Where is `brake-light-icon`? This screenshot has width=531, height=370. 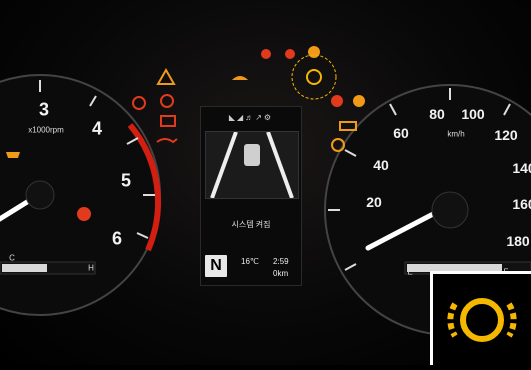
brake-light-icon is located at coordinates (139, 103).